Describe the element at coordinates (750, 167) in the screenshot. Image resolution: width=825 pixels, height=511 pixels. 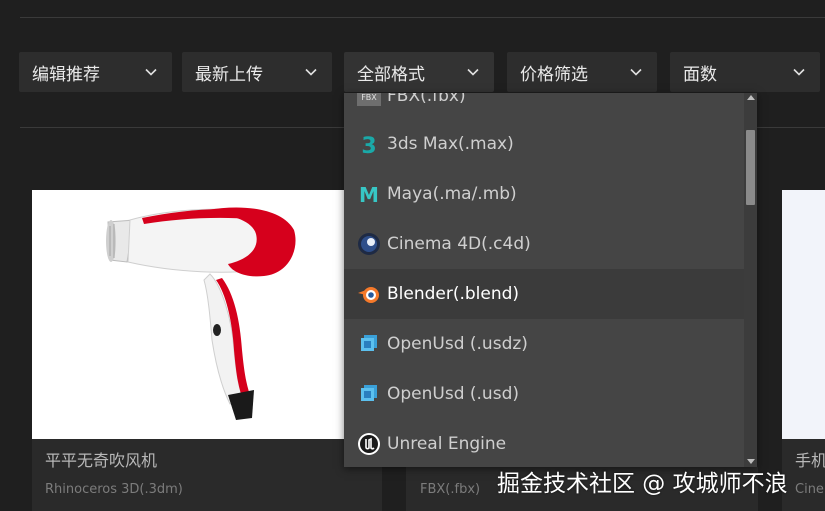
I see `scrollbar-thumb` at that location.